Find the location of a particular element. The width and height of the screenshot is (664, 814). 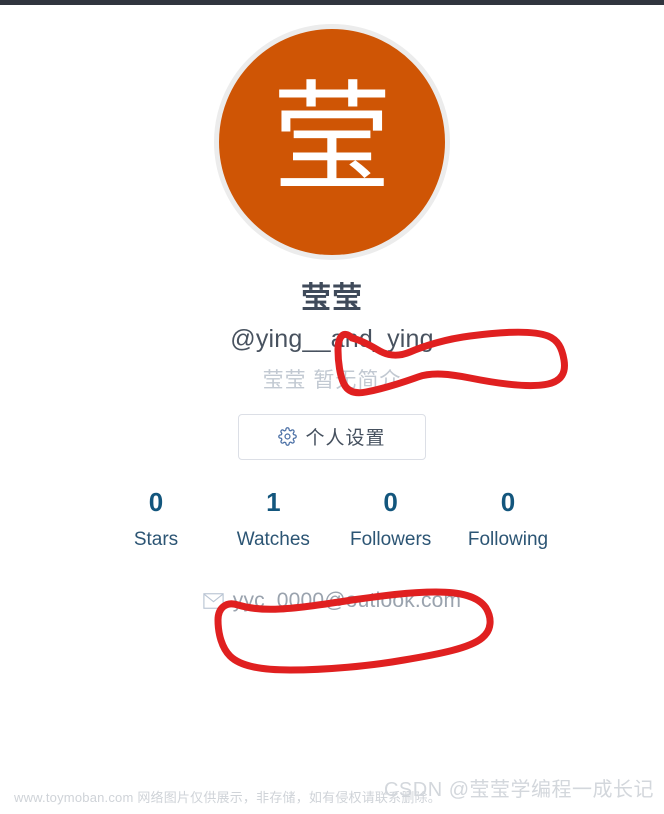

stat-watches: 1 Watches is located at coordinates (273, 519).